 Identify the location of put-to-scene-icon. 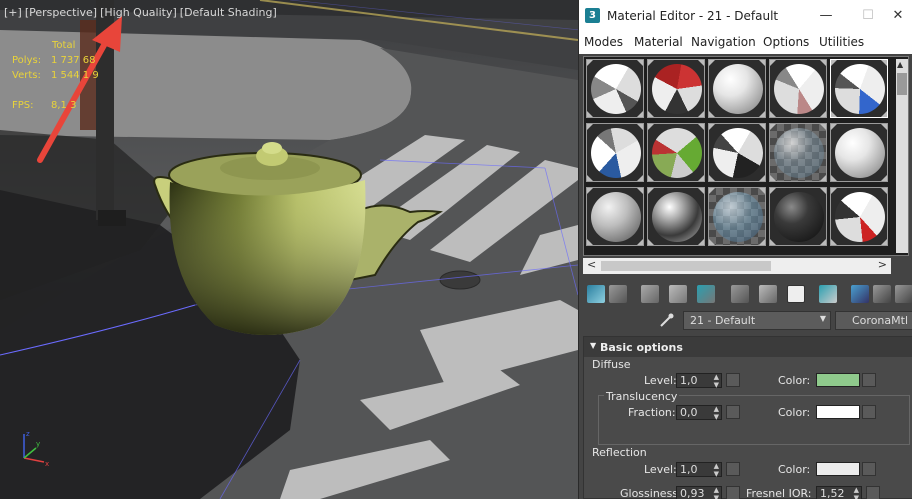
(618, 294).